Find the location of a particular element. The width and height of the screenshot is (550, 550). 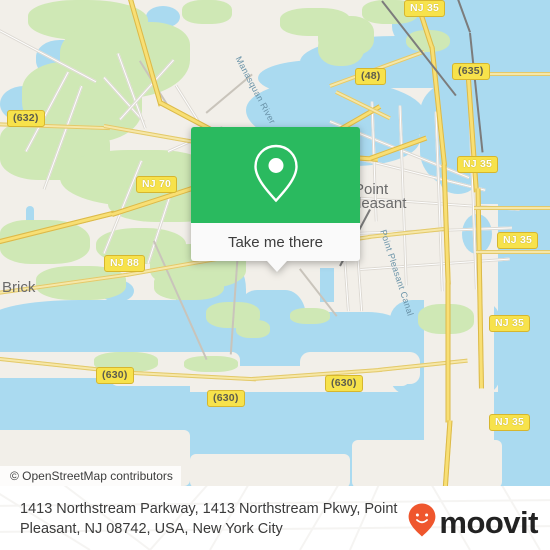

route-shield-nj35-bottom: NJ 35 is located at coordinates (510, 422).